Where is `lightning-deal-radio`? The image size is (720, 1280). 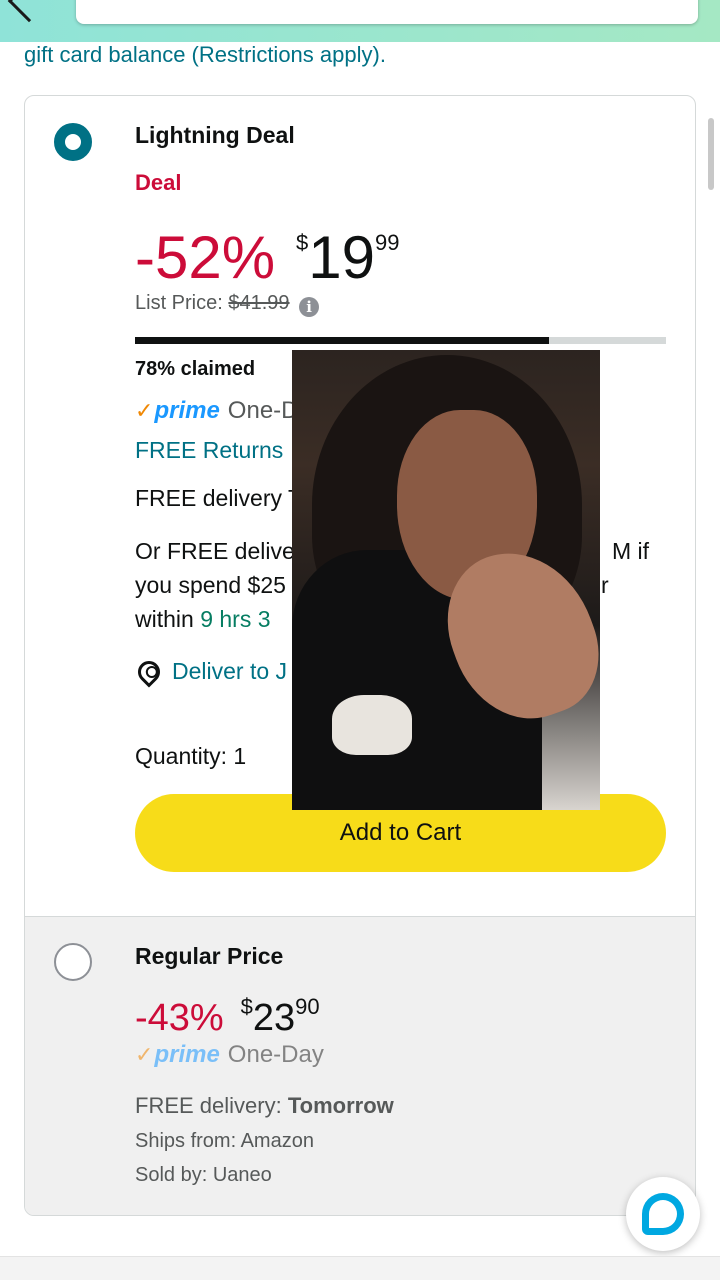
lightning-deal-radio is located at coordinates (73, 142).